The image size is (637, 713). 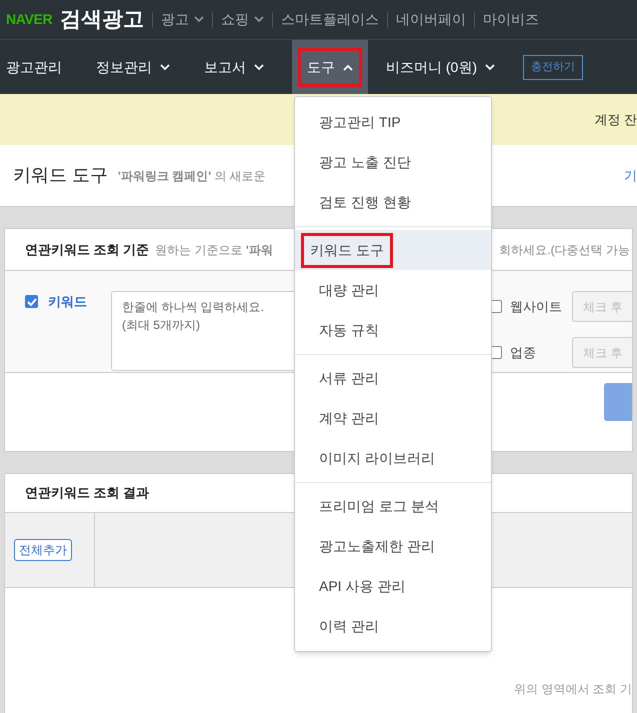 What do you see at coordinates (393, 250) in the screenshot?
I see `menu-item: 키워드 도구` at bounding box center [393, 250].